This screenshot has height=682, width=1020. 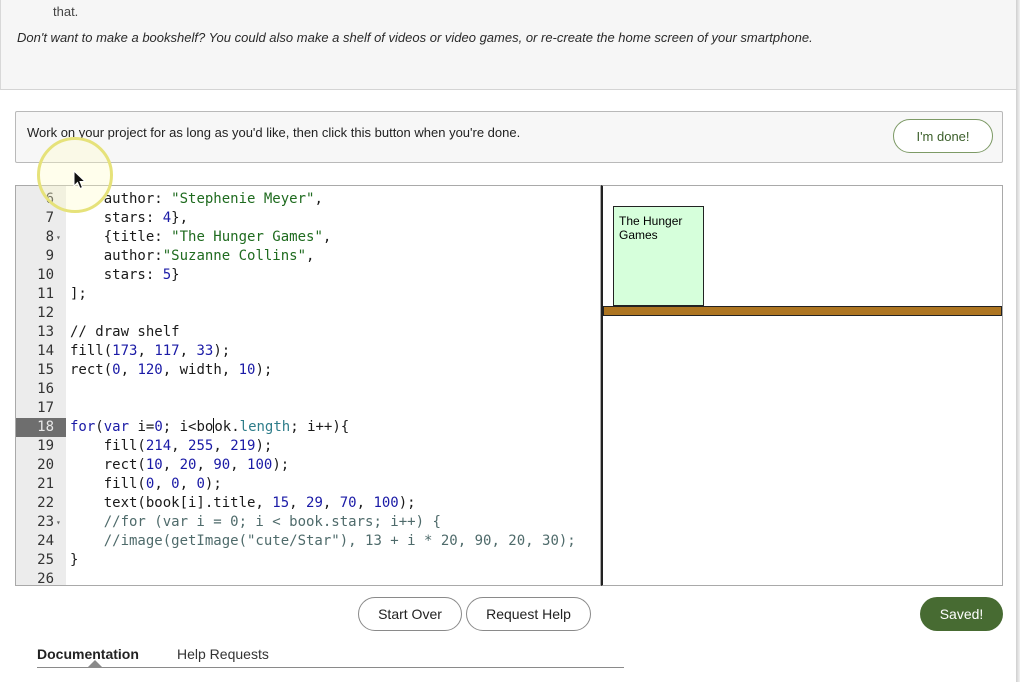 I want to click on line-number: 11, so click(x=45, y=294).